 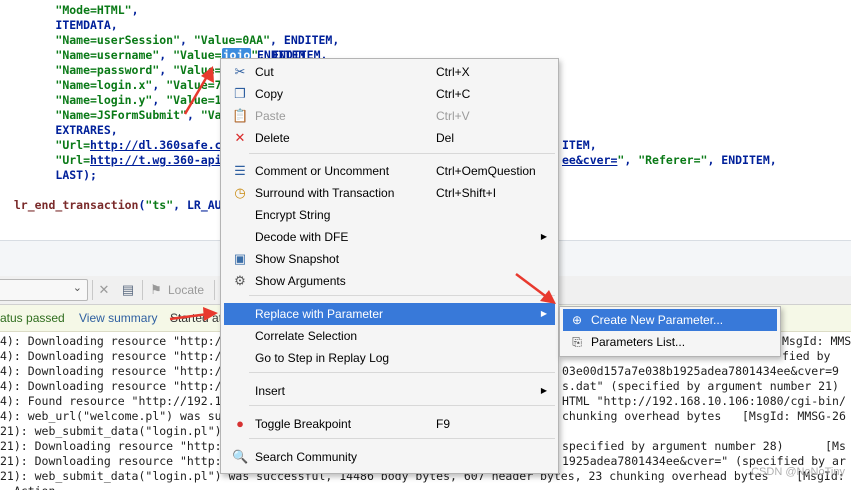 What do you see at coordinates (162, 145) in the screenshot?
I see `code-token: http://dl.360safe.com` at bounding box center [162, 145].